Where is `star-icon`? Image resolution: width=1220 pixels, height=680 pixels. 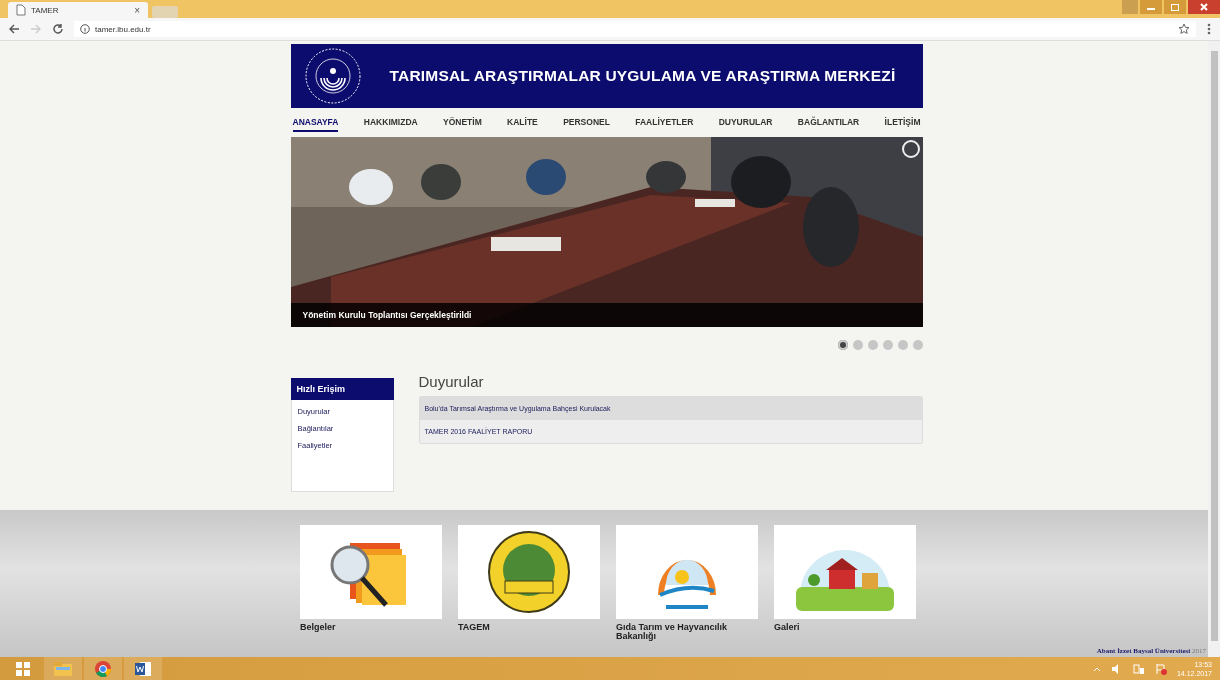 star-icon is located at coordinates (1184, 29).